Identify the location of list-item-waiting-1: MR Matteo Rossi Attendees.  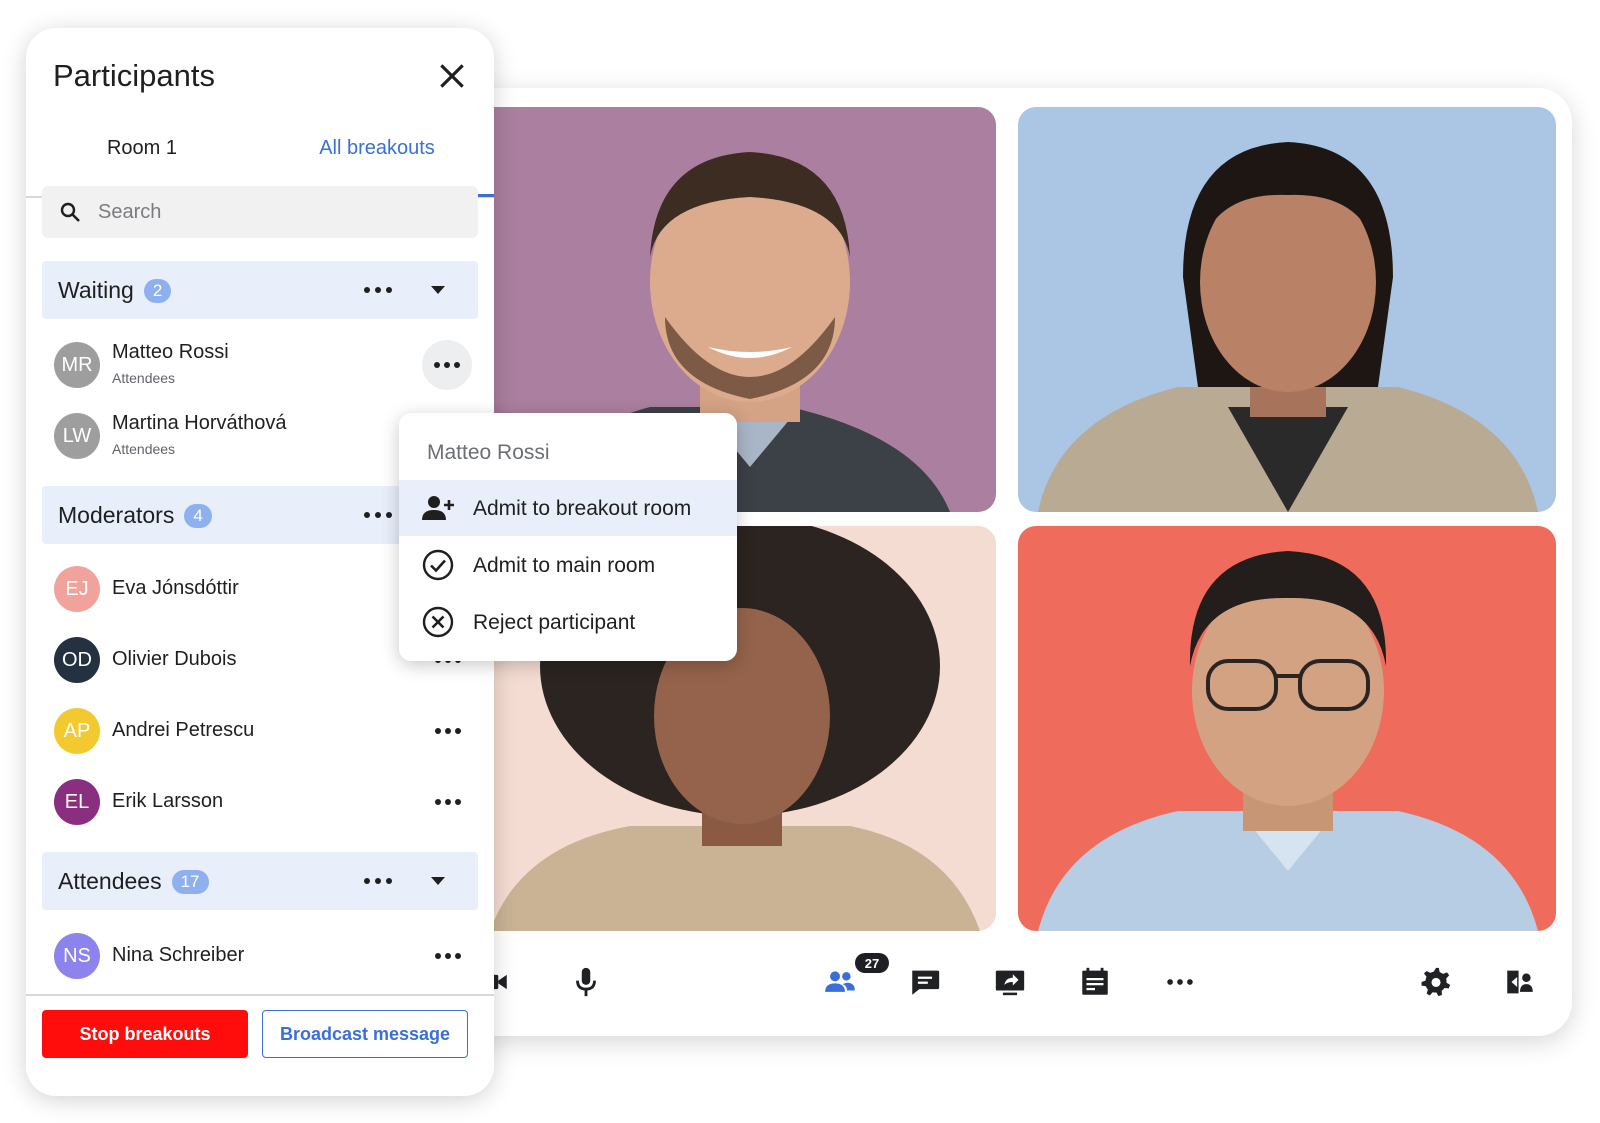
(260, 365).